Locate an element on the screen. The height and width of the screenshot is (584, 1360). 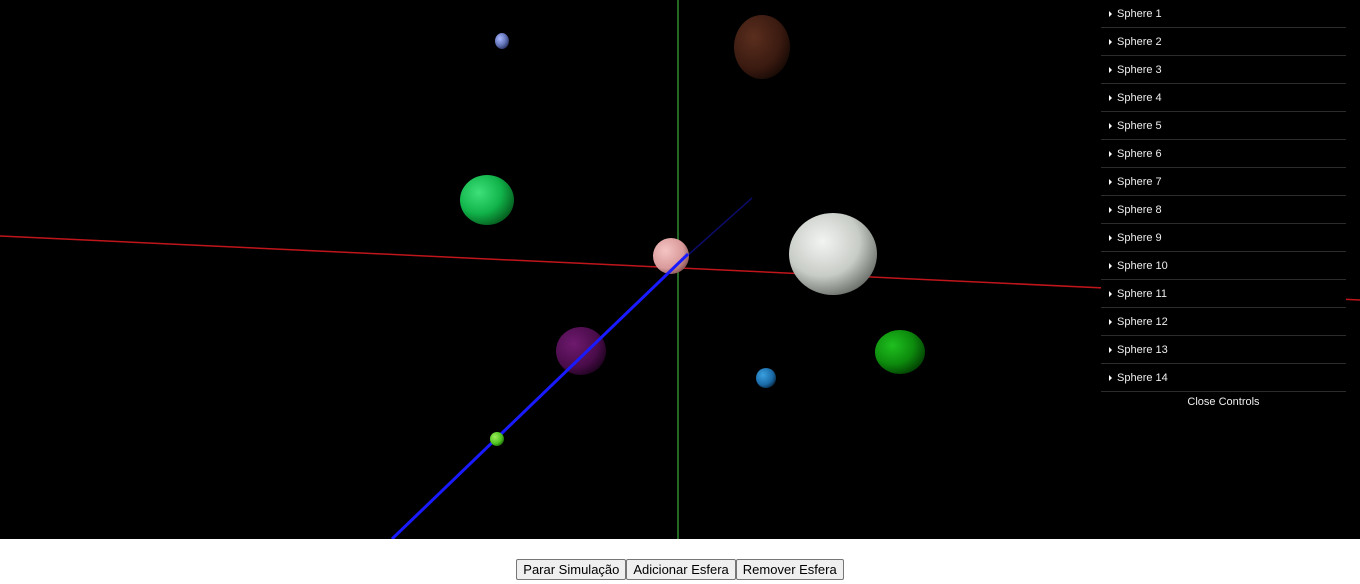
gui-folder-sphere-11: Sphere 11 is located at coordinates (1223, 294).